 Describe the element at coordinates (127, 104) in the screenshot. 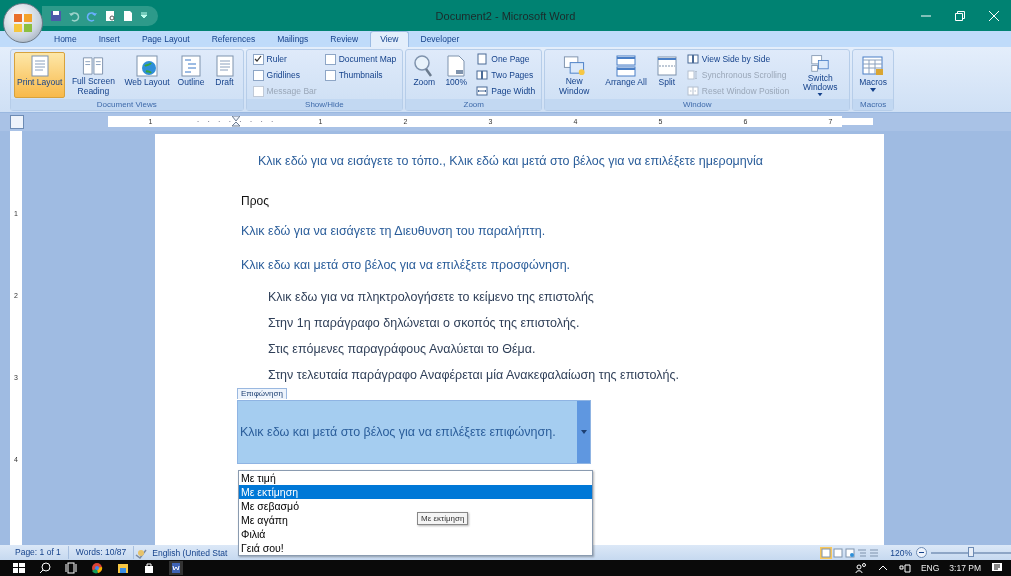

I see `group-label: Document Views` at that location.